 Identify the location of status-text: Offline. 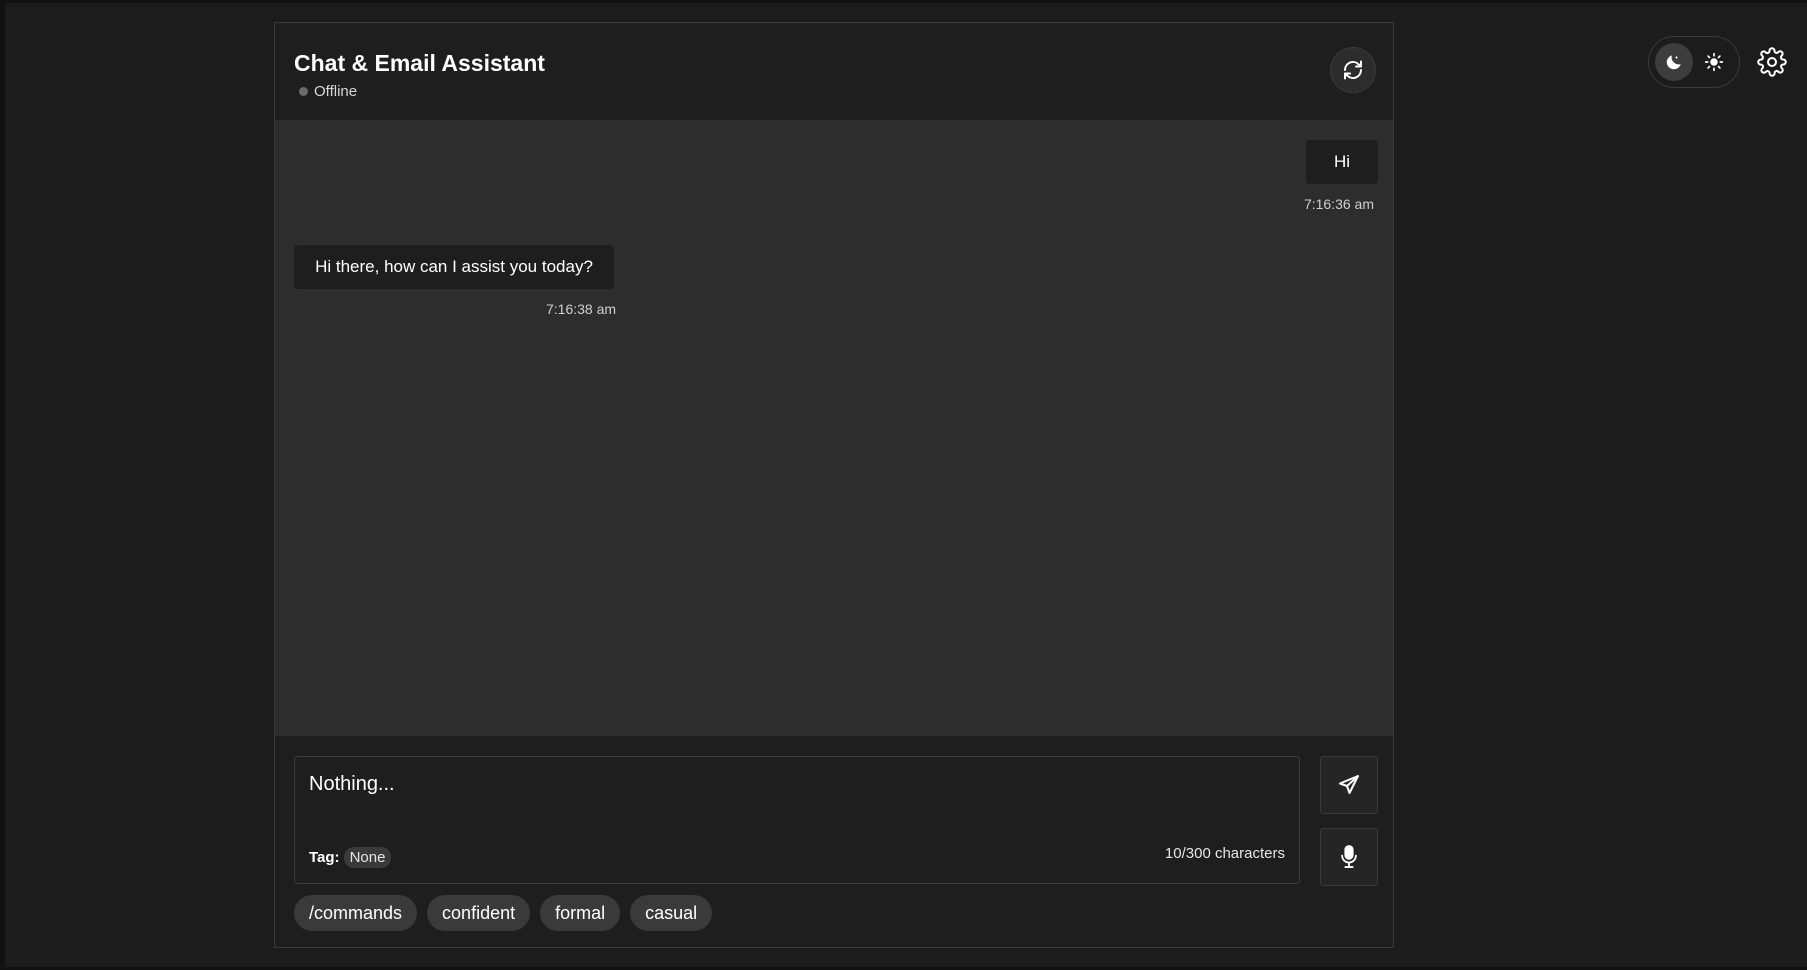
(336, 91).